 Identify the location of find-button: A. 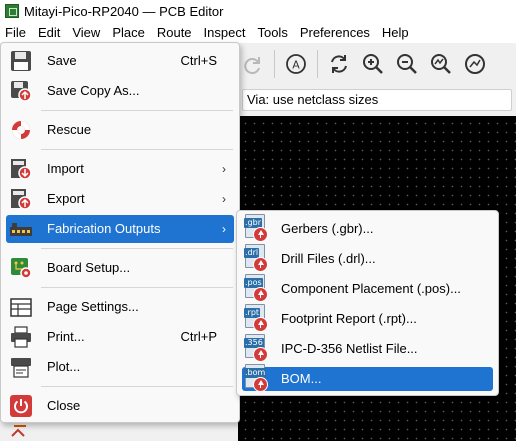
(296, 64).